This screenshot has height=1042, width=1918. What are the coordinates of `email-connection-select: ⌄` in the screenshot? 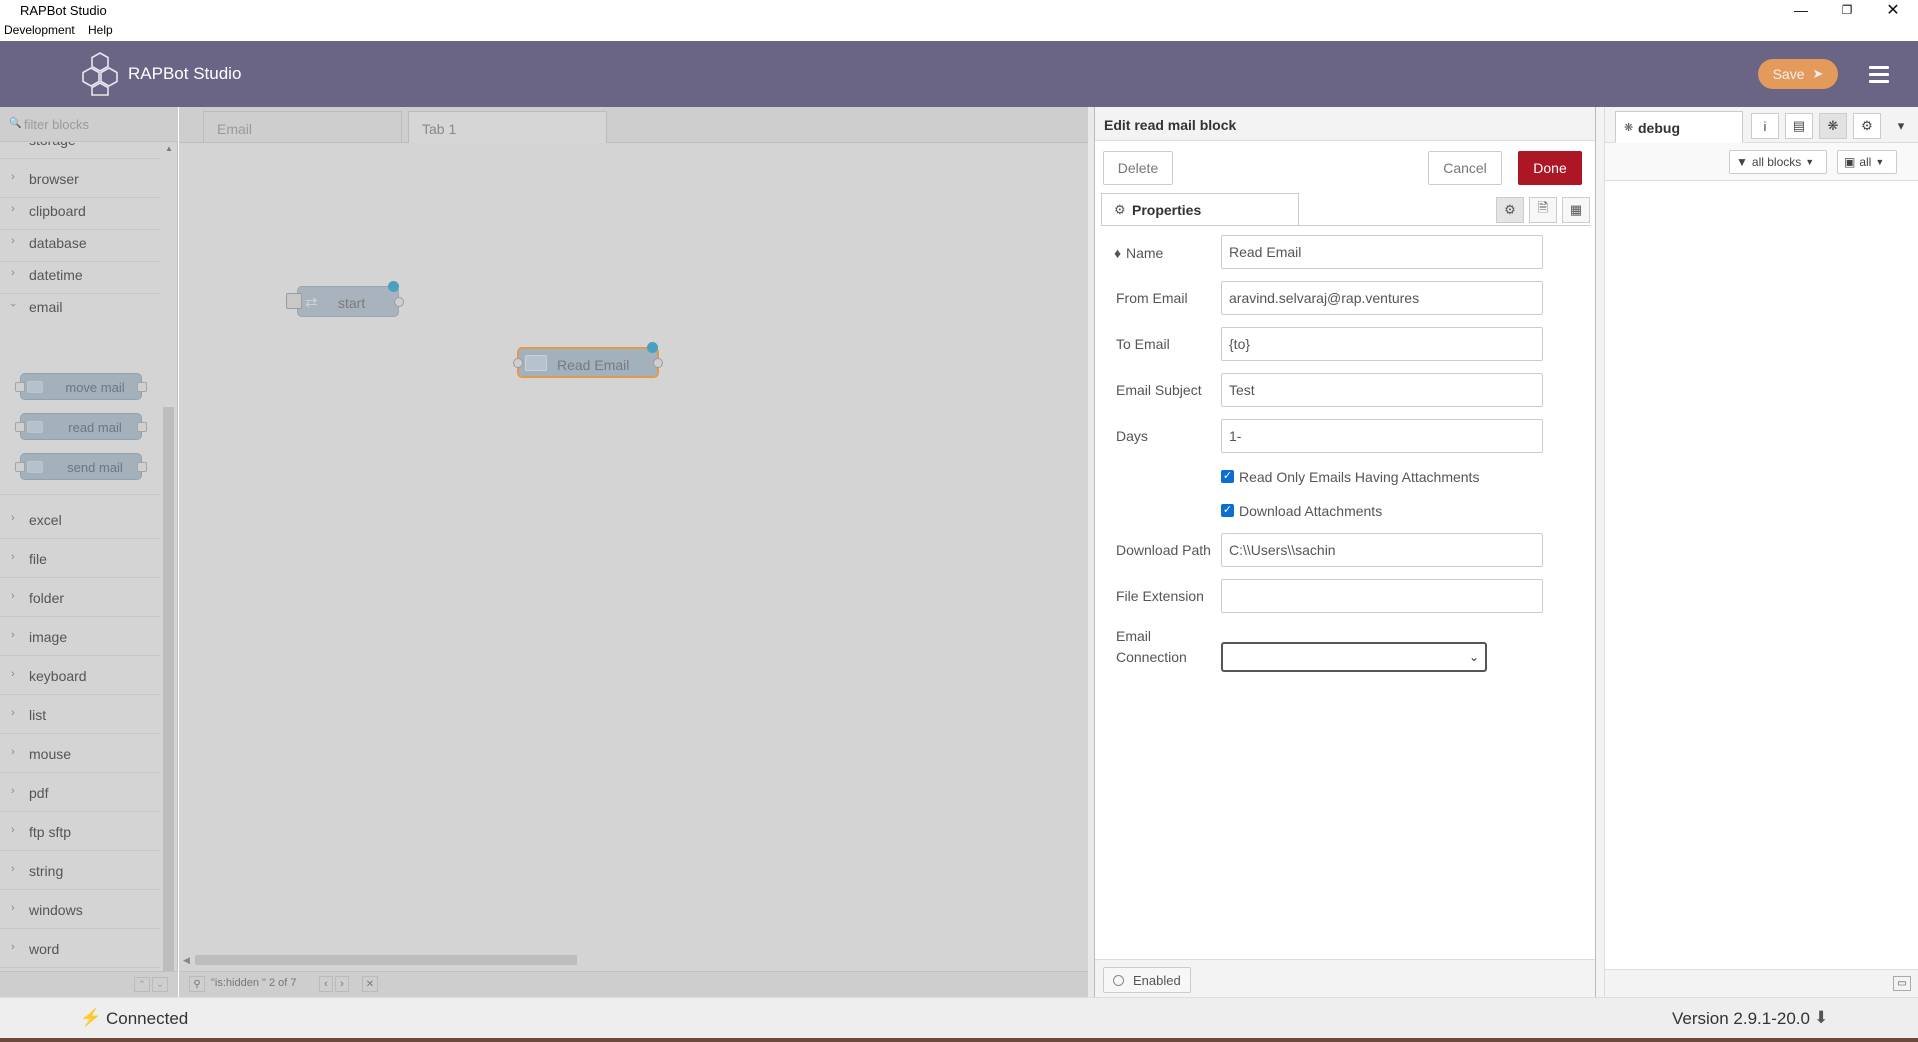 It's located at (1354, 657).